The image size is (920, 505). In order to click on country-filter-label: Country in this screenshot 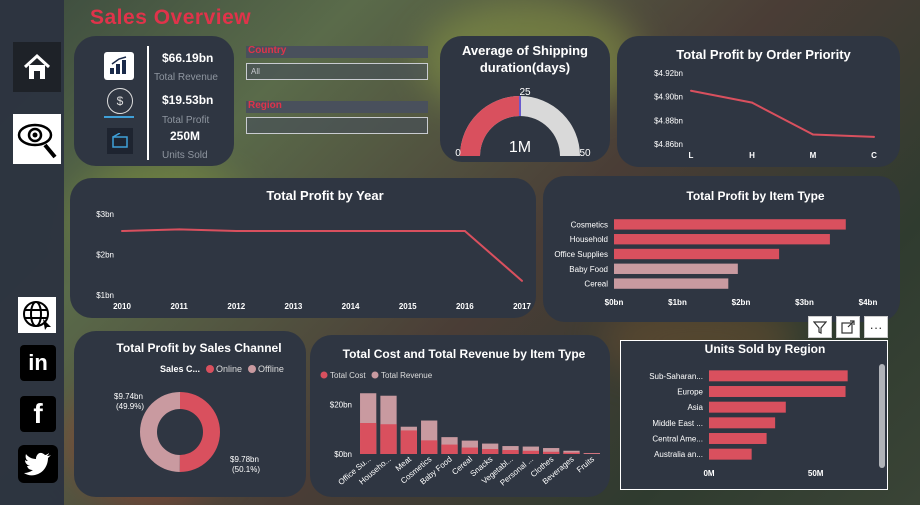, I will do `click(267, 50)`.